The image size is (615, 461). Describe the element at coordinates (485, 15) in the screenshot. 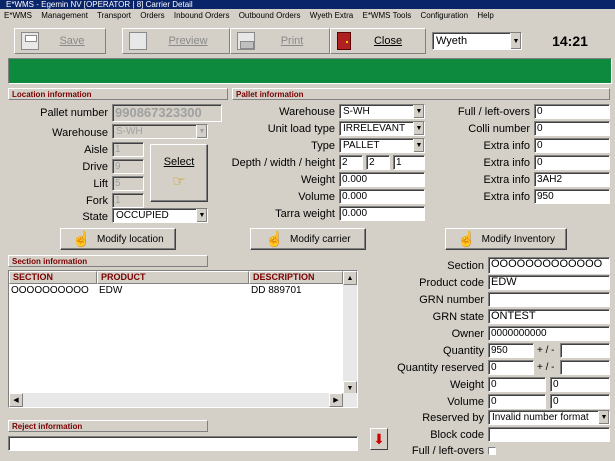

I see `menu-help: Help` at that location.